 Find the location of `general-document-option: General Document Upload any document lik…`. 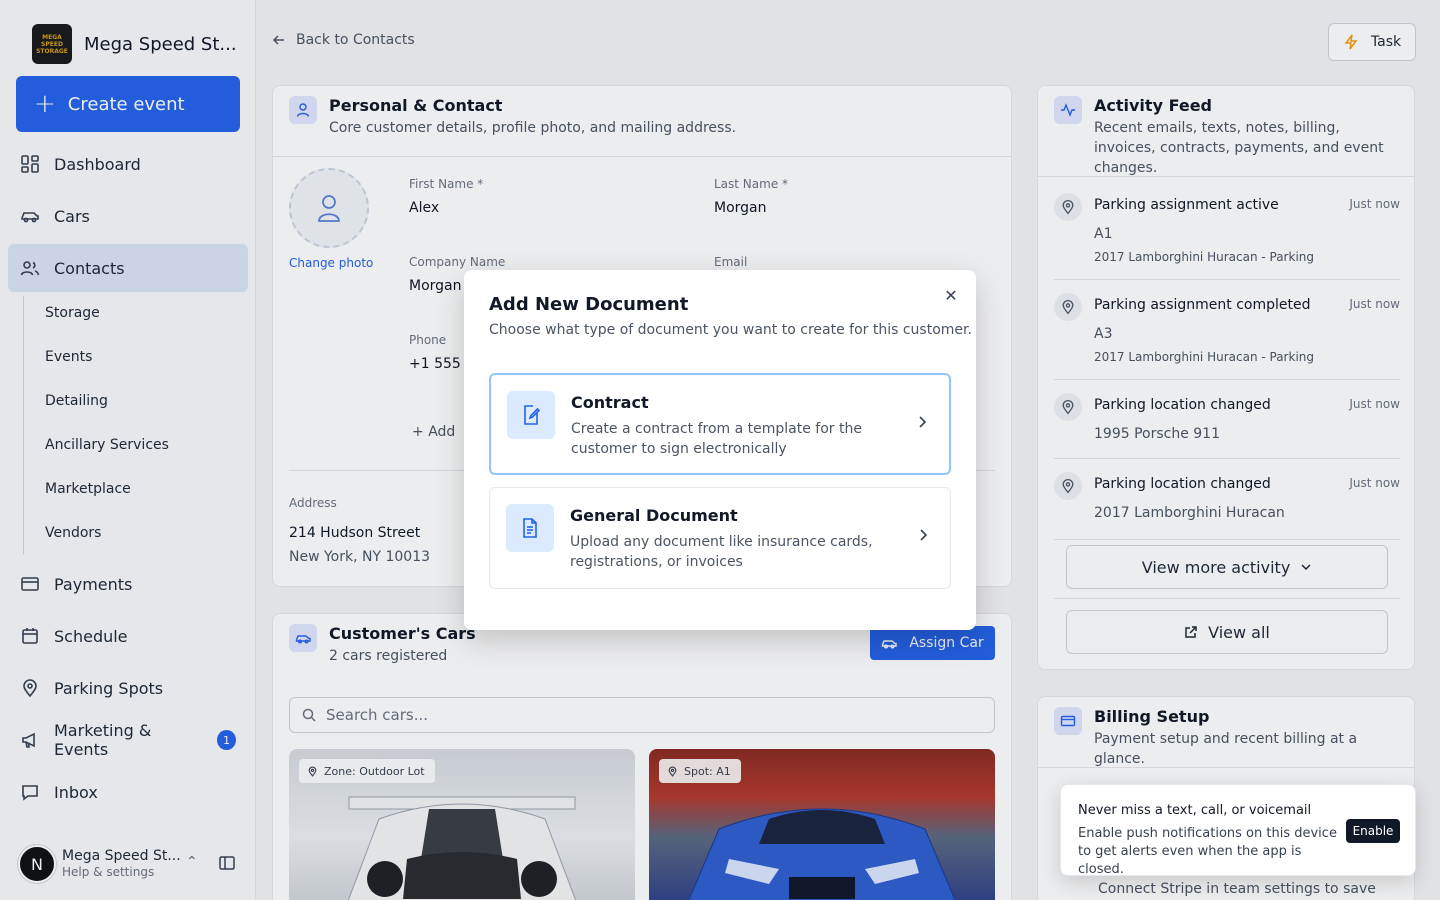

general-document-option: General Document Upload any document lik… is located at coordinates (720, 538).